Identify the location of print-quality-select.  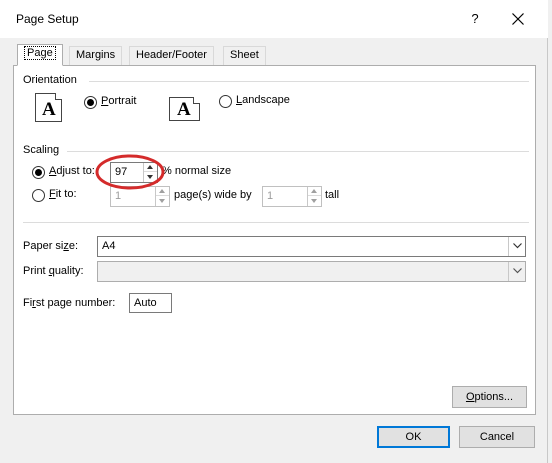
(311, 271).